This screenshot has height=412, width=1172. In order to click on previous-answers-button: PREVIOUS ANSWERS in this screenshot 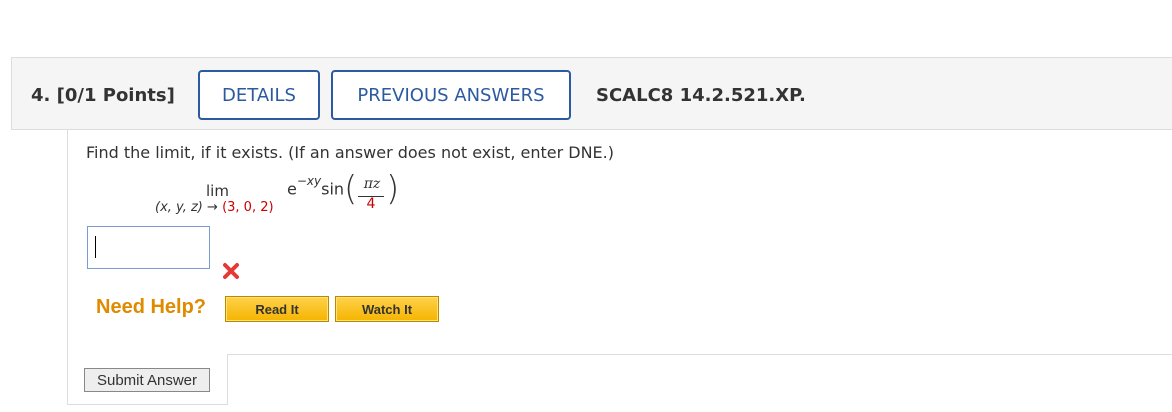, I will do `click(451, 95)`.